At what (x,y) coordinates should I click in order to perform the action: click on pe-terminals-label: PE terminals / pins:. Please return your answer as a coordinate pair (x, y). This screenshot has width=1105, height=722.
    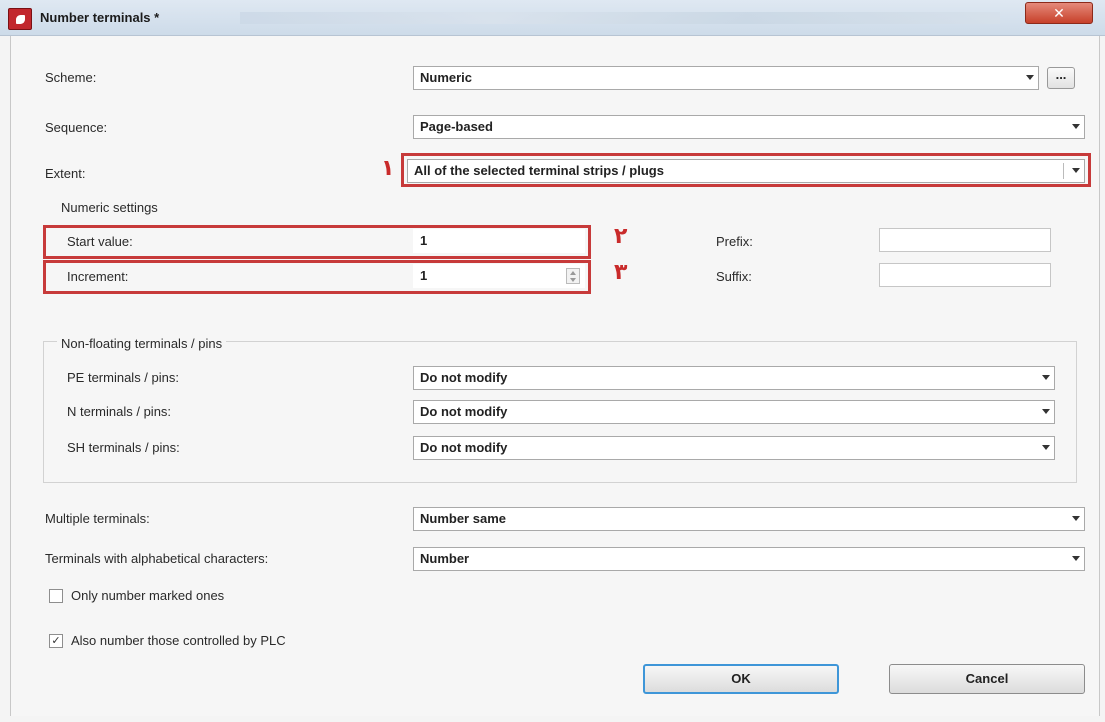
    Looking at the image, I should click on (123, 377).